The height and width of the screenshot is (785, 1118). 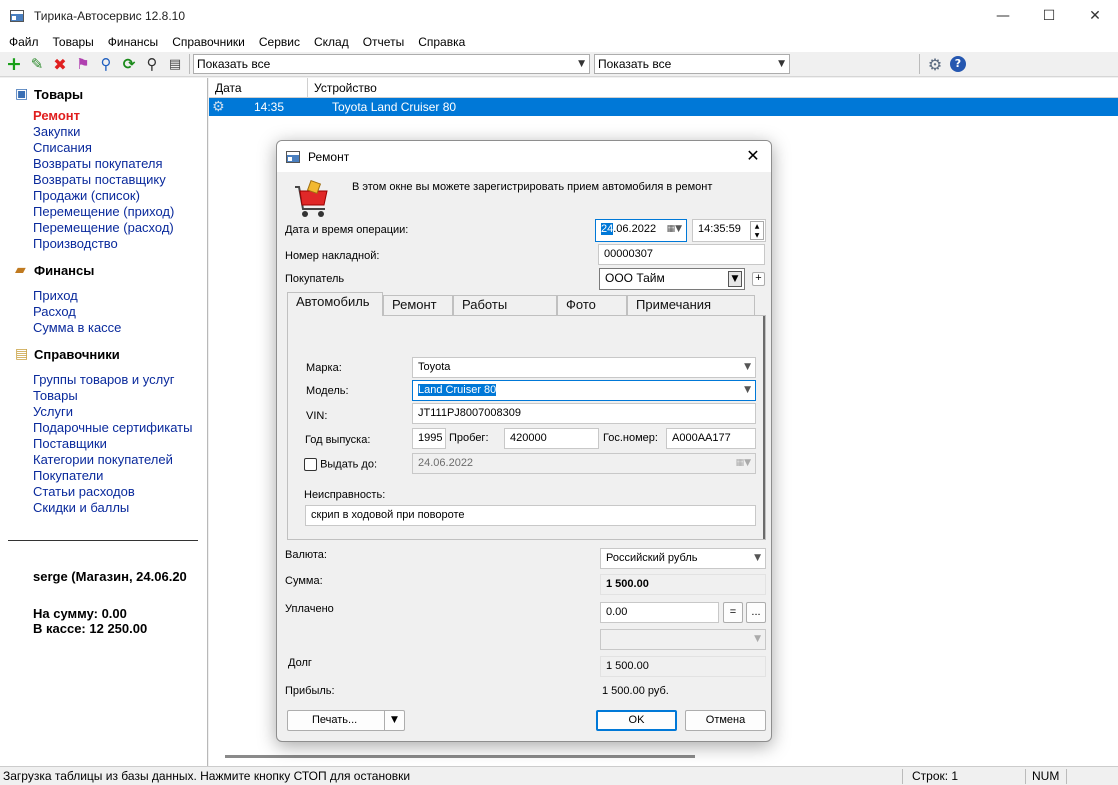 I want to click on filter-combo-2: Показать все ▼, so click(x=692, y=64).